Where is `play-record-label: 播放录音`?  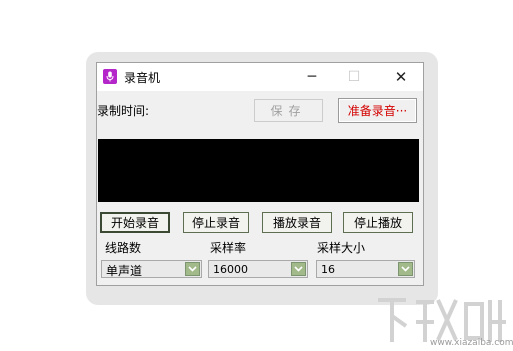 play-record-label: 播放录音 is located at coordinates (296, 223).